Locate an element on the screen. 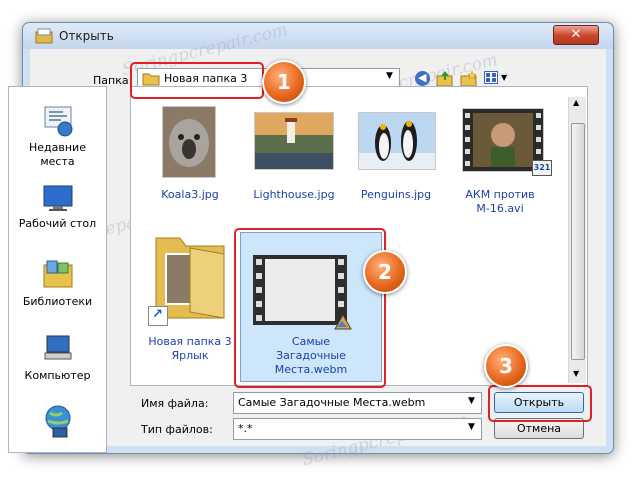 The width and height of the screenshot is (635, 487). file-item-label: Ярлык is located at coordinates (190, 355).